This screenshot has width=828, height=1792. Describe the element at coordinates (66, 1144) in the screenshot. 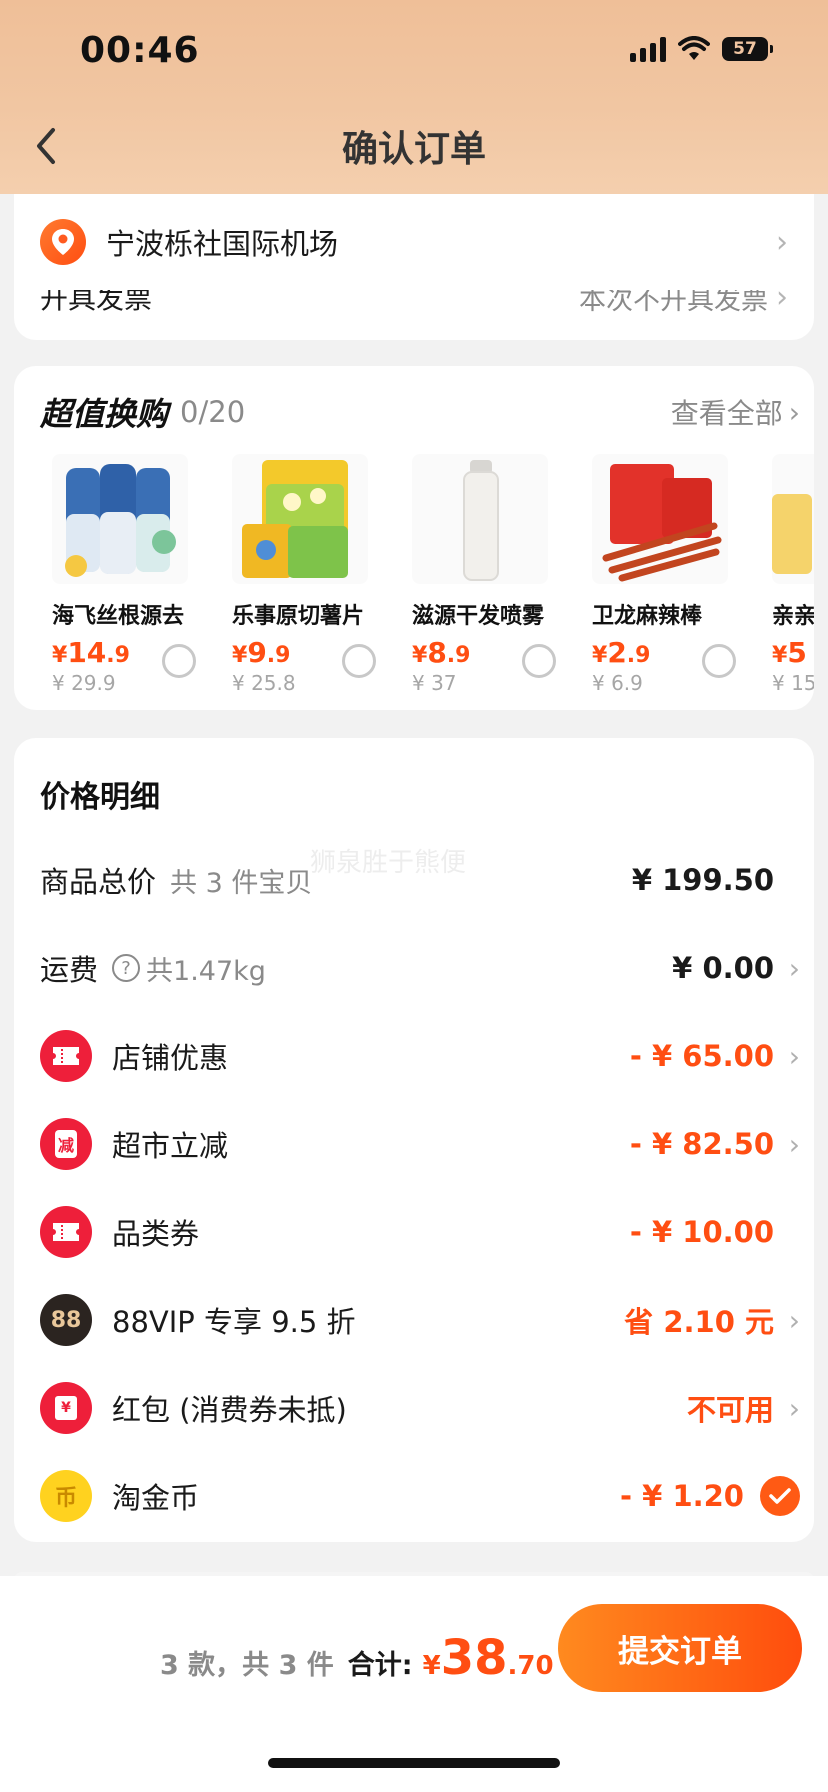

I see `discount-icon: 减` at that location.